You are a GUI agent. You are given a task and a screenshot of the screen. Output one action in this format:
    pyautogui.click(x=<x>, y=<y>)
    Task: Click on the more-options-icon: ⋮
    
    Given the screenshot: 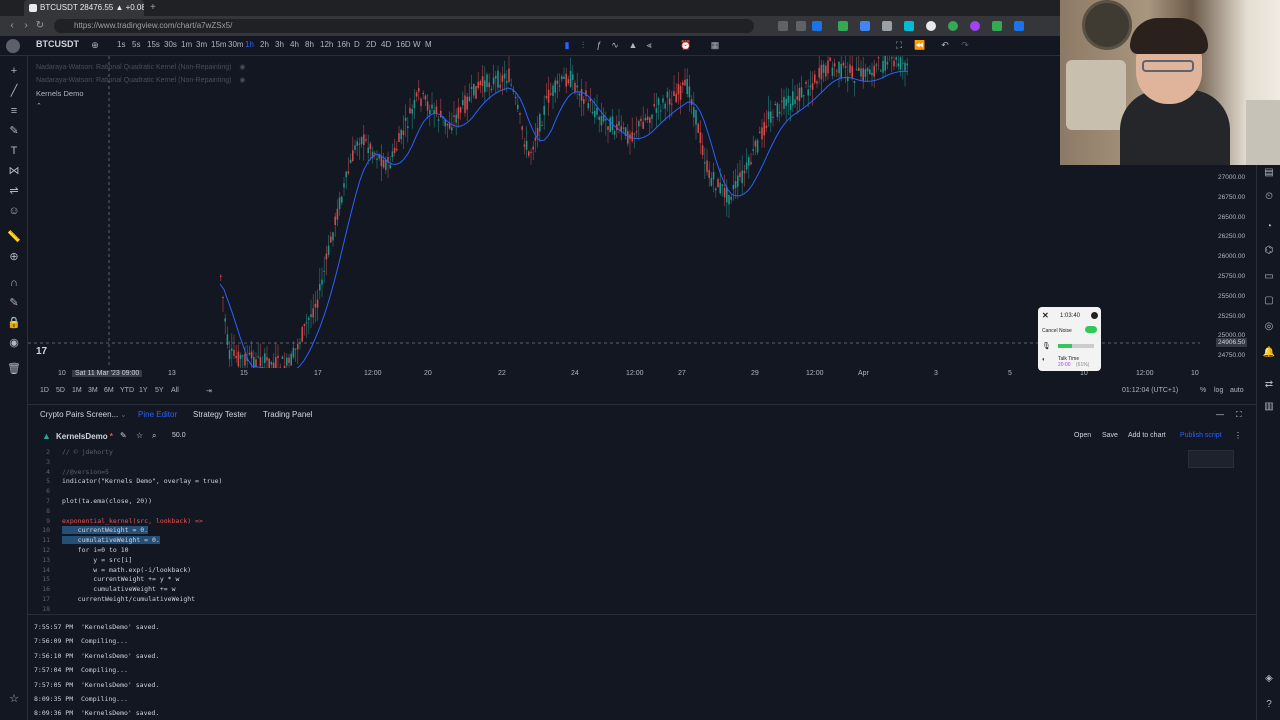 What is the action you would take?
    pyautogui.click(x=1238, y=435)
    